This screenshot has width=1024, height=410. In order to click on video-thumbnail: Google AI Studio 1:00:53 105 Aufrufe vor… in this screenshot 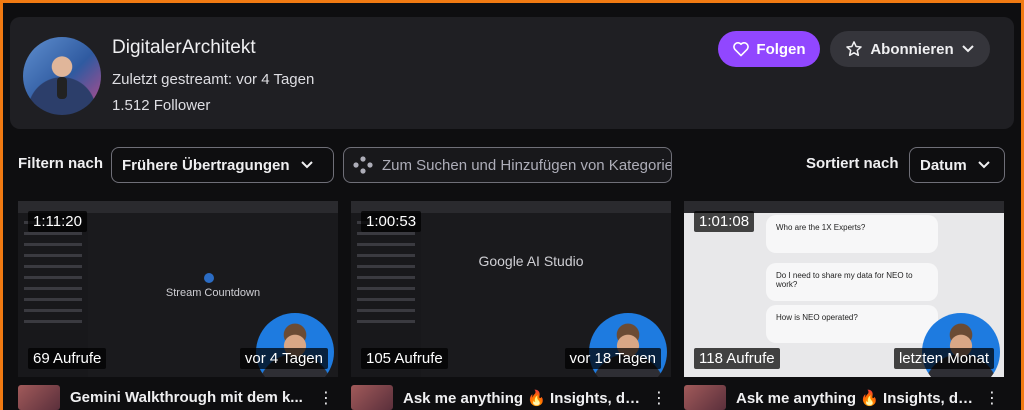, I will do `click(511, 289)`.